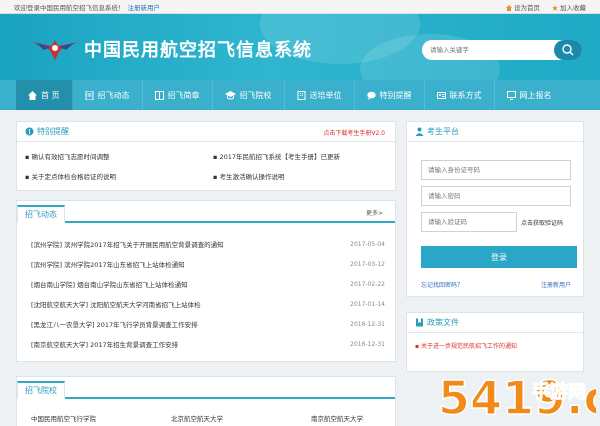 This screenshot has width=600, height=426. I want to click on set-home-link: 设为首页, so click(523, 7).